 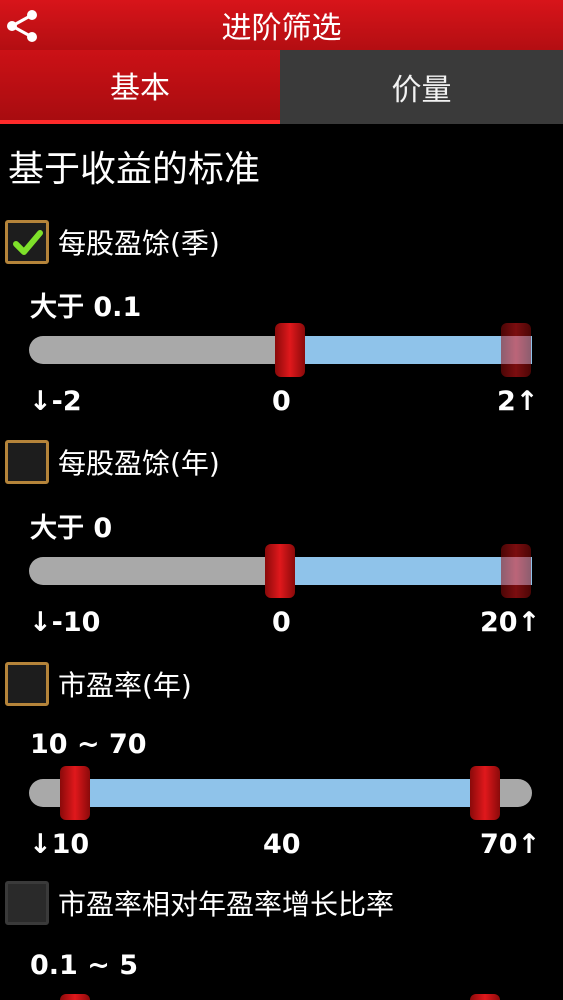 I want to click on eps-year-range-text: 大于 0, so click(x=71, y=528).